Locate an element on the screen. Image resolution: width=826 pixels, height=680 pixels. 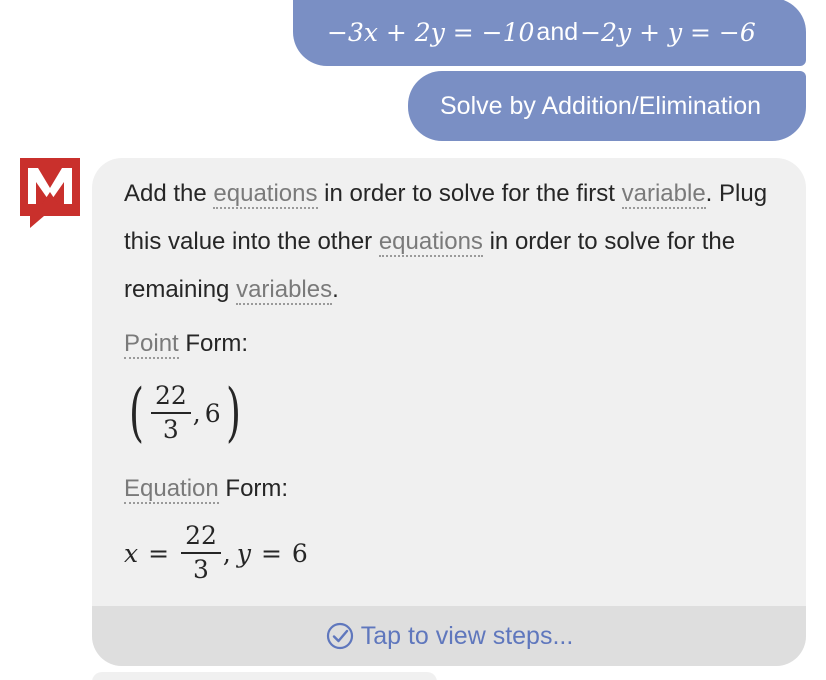
equation-1: −3x + 2y = −10 is located at coordinates (431, 32).